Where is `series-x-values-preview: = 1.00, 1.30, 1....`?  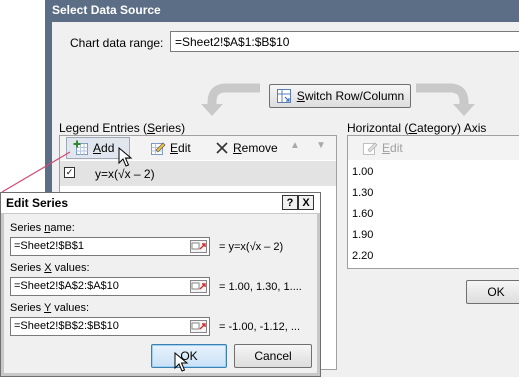 series-x-values-preview: = 1.00, 1.30, 1.... is located at coordinates (260, 287).